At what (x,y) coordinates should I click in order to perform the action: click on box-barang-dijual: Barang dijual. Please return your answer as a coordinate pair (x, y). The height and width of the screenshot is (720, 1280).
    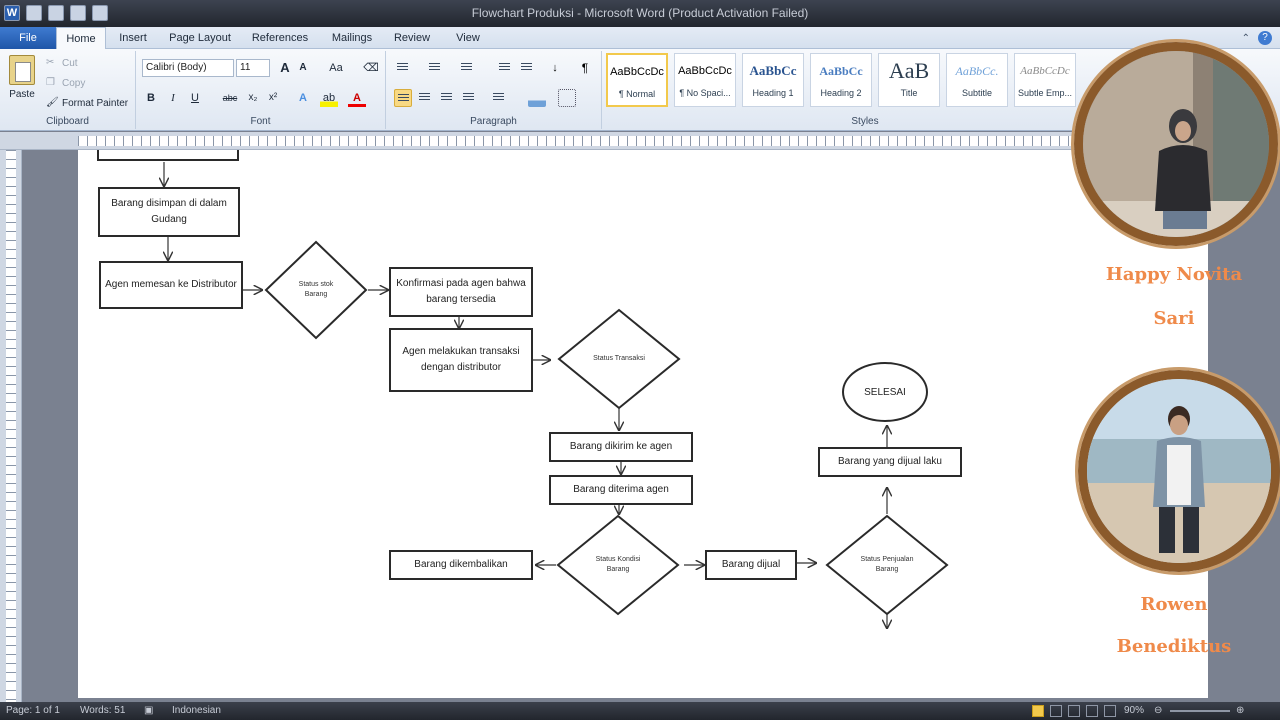
    Looking at the image, I should click on (751, 565).